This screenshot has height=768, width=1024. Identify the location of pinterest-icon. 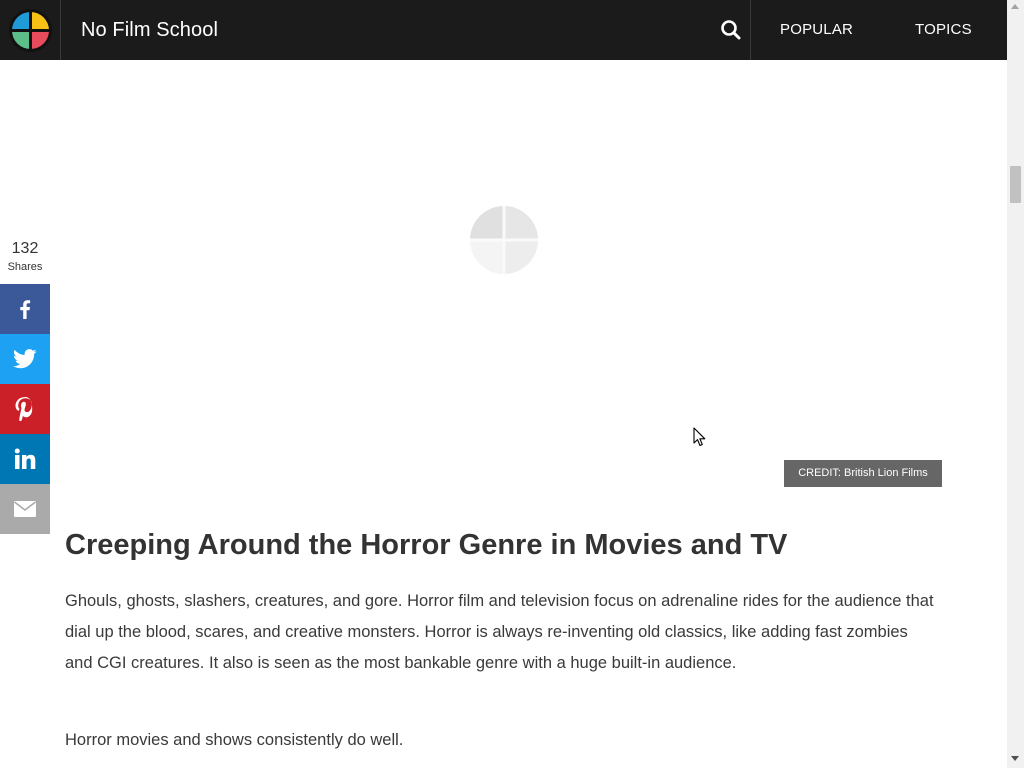
(24, 409).